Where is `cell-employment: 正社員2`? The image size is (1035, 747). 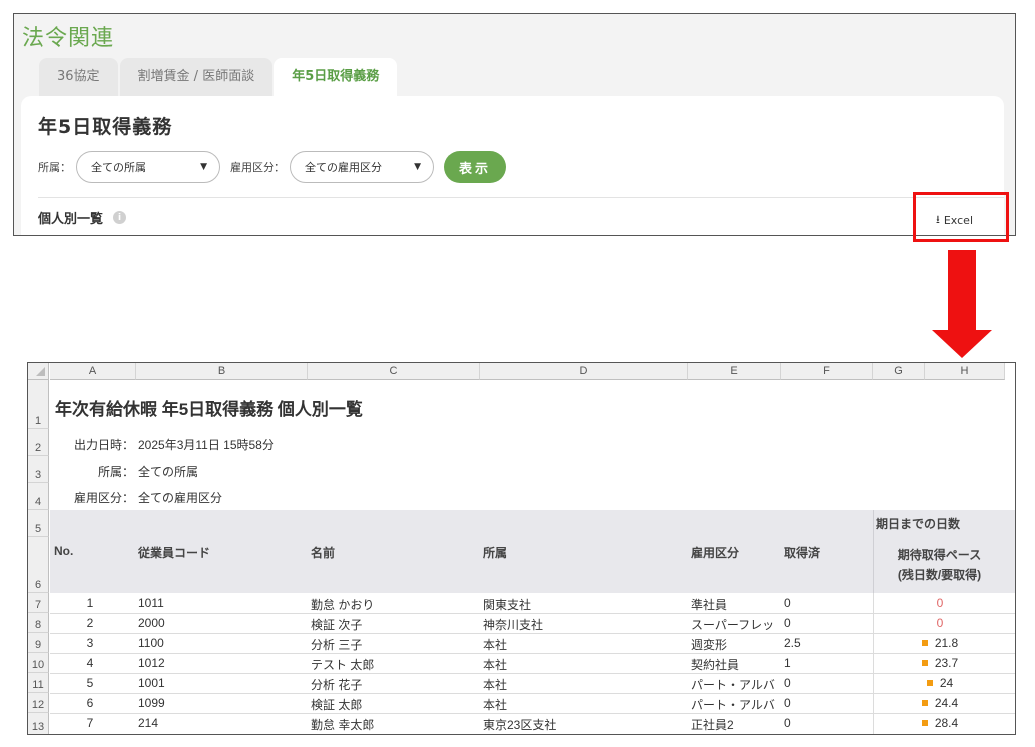
cell-employment: 正社員2 is located at coordinates (735, 724).